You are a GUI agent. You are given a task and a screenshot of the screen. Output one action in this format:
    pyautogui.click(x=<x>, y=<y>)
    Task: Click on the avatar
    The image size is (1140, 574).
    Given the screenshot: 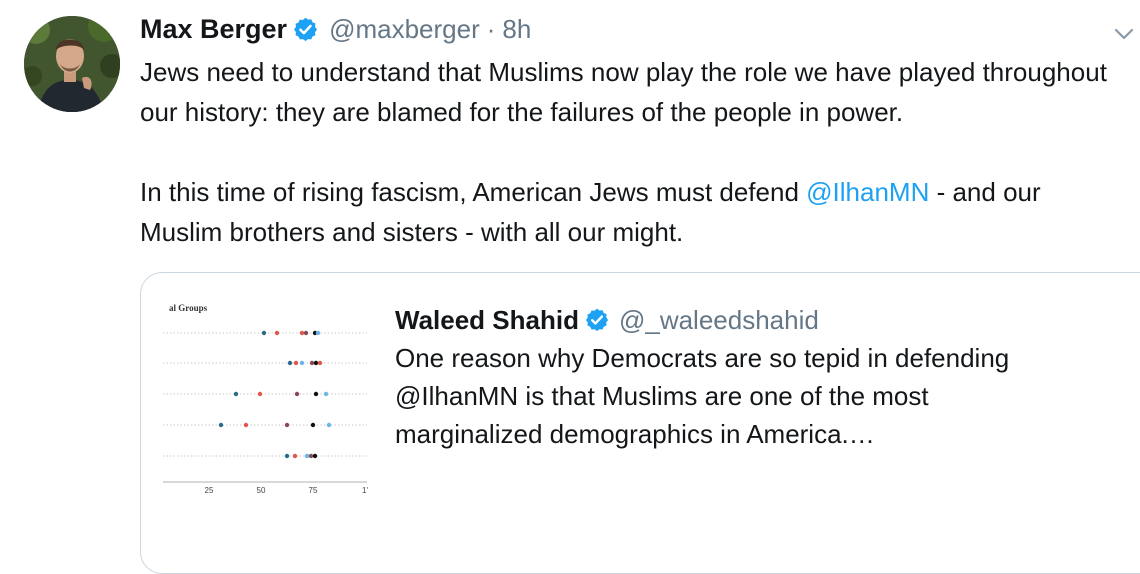 What is the action you would take?
    pyautogui.click(x=72, y=64)
    